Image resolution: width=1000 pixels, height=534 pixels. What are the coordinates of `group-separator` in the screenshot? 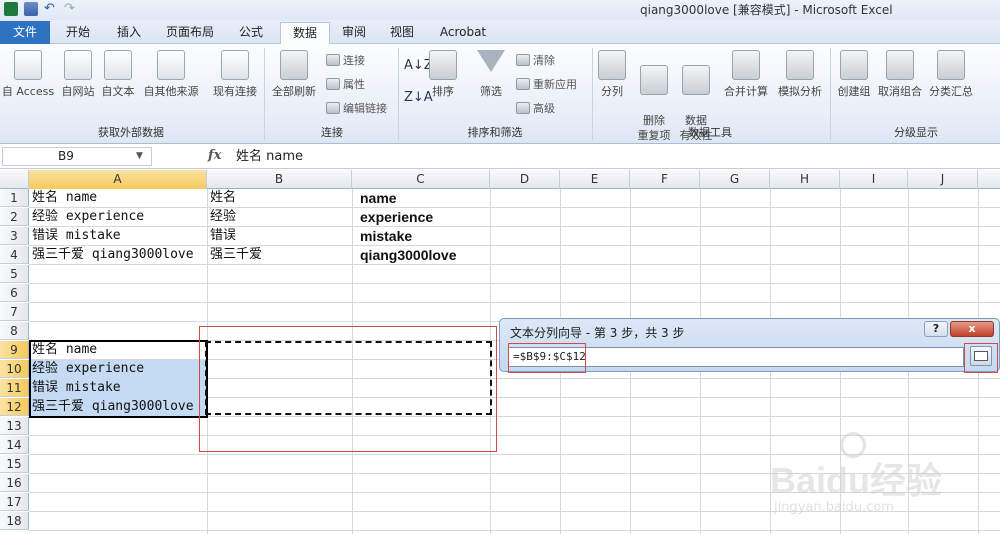 It's located at (592, 94).